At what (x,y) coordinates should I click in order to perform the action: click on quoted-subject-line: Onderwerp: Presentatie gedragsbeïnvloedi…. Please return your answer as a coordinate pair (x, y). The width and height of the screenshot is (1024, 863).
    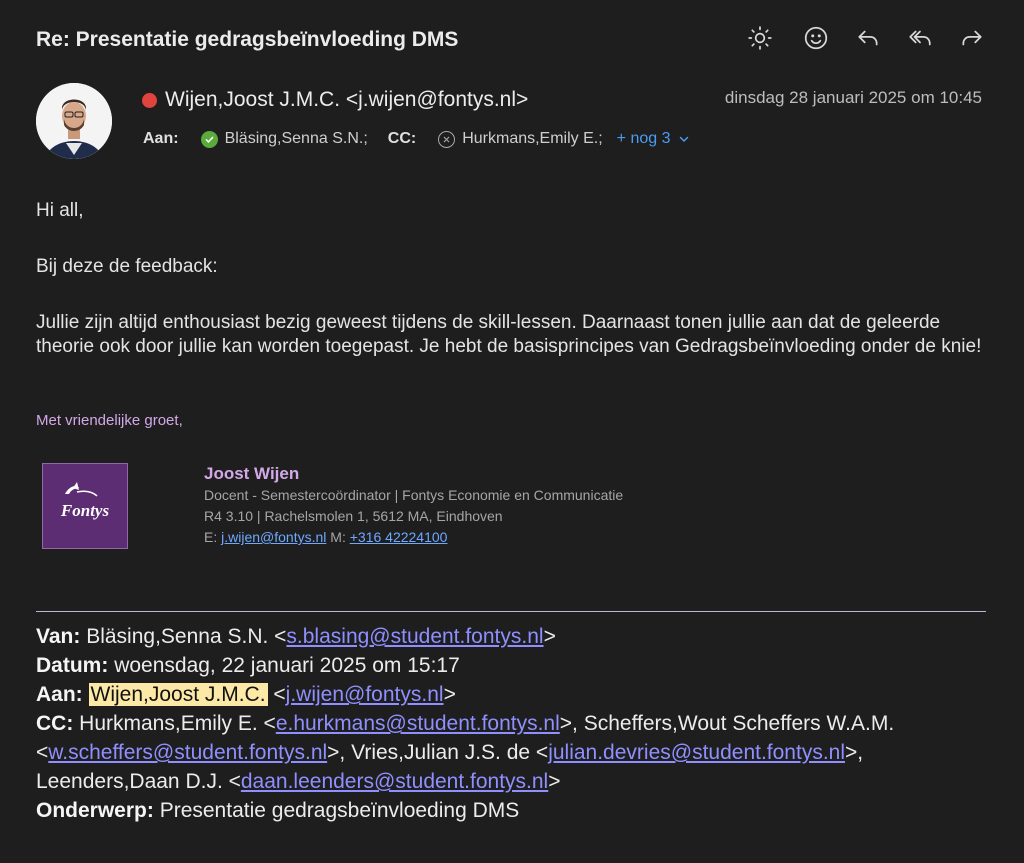
    Looking at the image, I should click on (511, 810).